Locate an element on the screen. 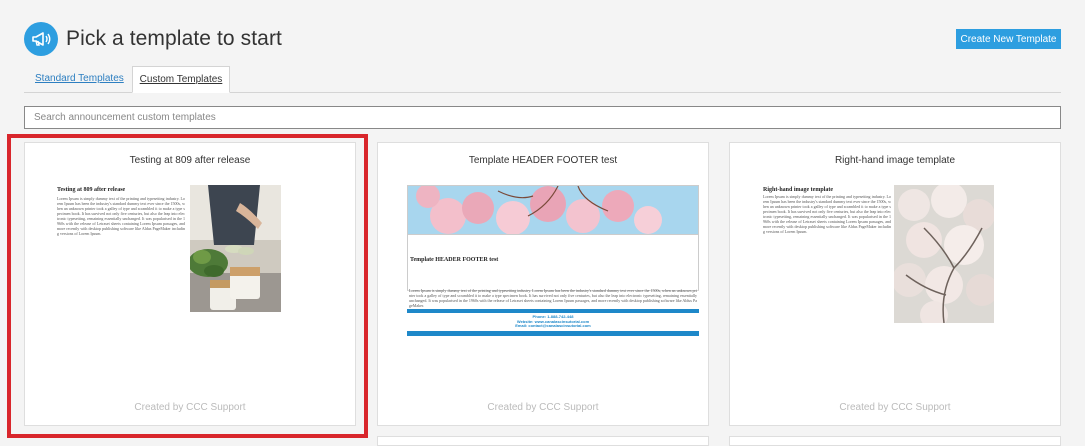 This screenshot has height=446, width=1085. tab-standard-templates: Standard Templates is located at coordinates (79, 79).